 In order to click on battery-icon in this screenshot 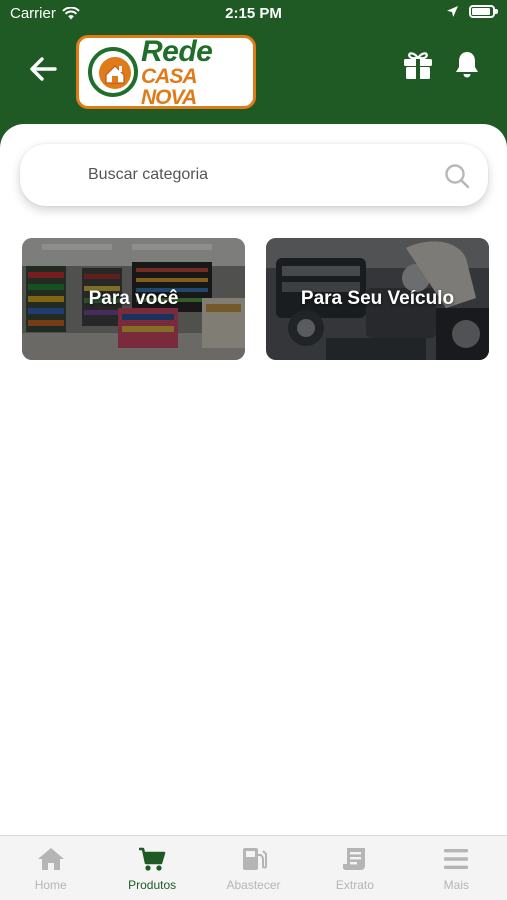, I will do `click(483, 11)`.